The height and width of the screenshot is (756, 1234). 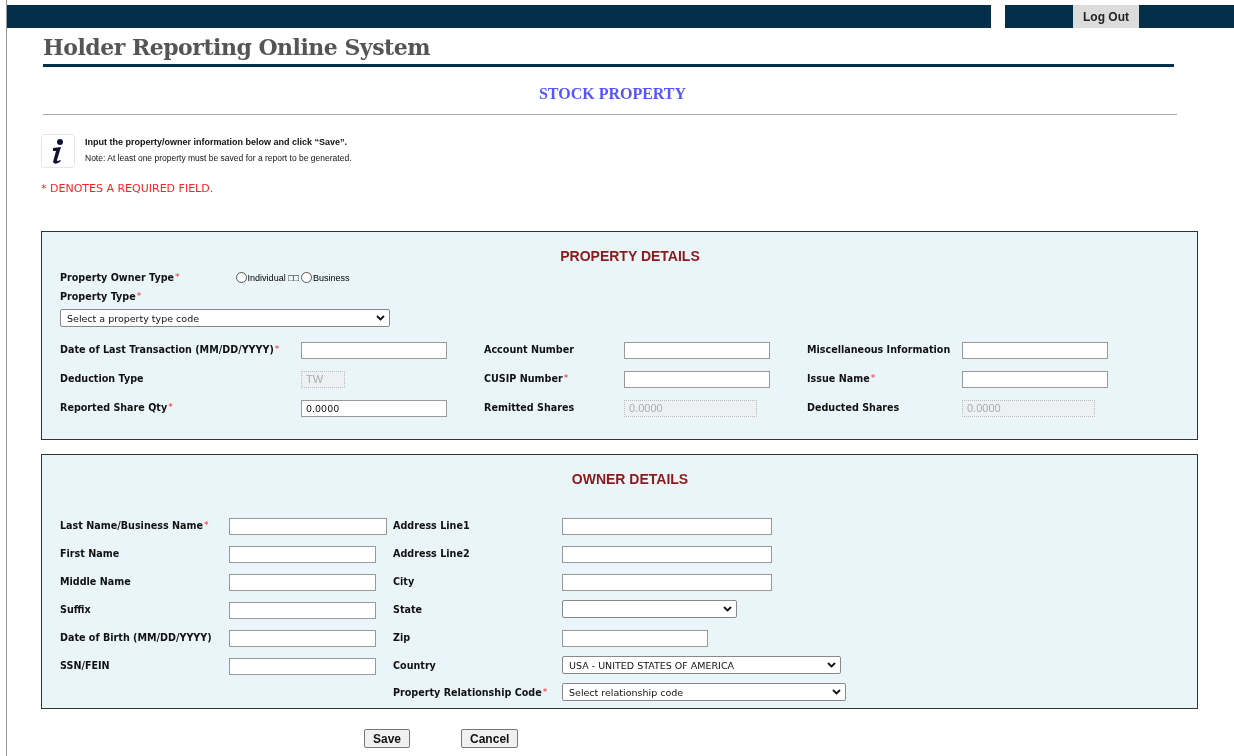 I want to click on field-label: Suffix, so click(x=76, y=609).